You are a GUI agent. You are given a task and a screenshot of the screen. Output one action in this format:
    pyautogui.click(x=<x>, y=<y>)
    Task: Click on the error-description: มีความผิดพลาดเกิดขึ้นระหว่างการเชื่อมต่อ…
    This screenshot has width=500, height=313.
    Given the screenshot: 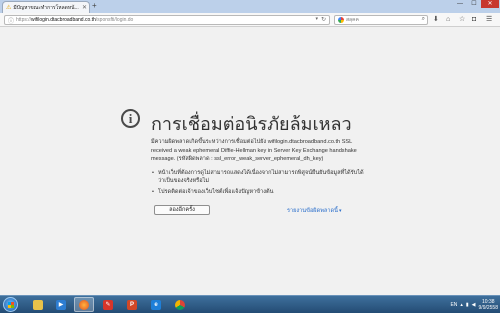 What is the action you would take?
    pyautogui.click(x=254, y=150)
    